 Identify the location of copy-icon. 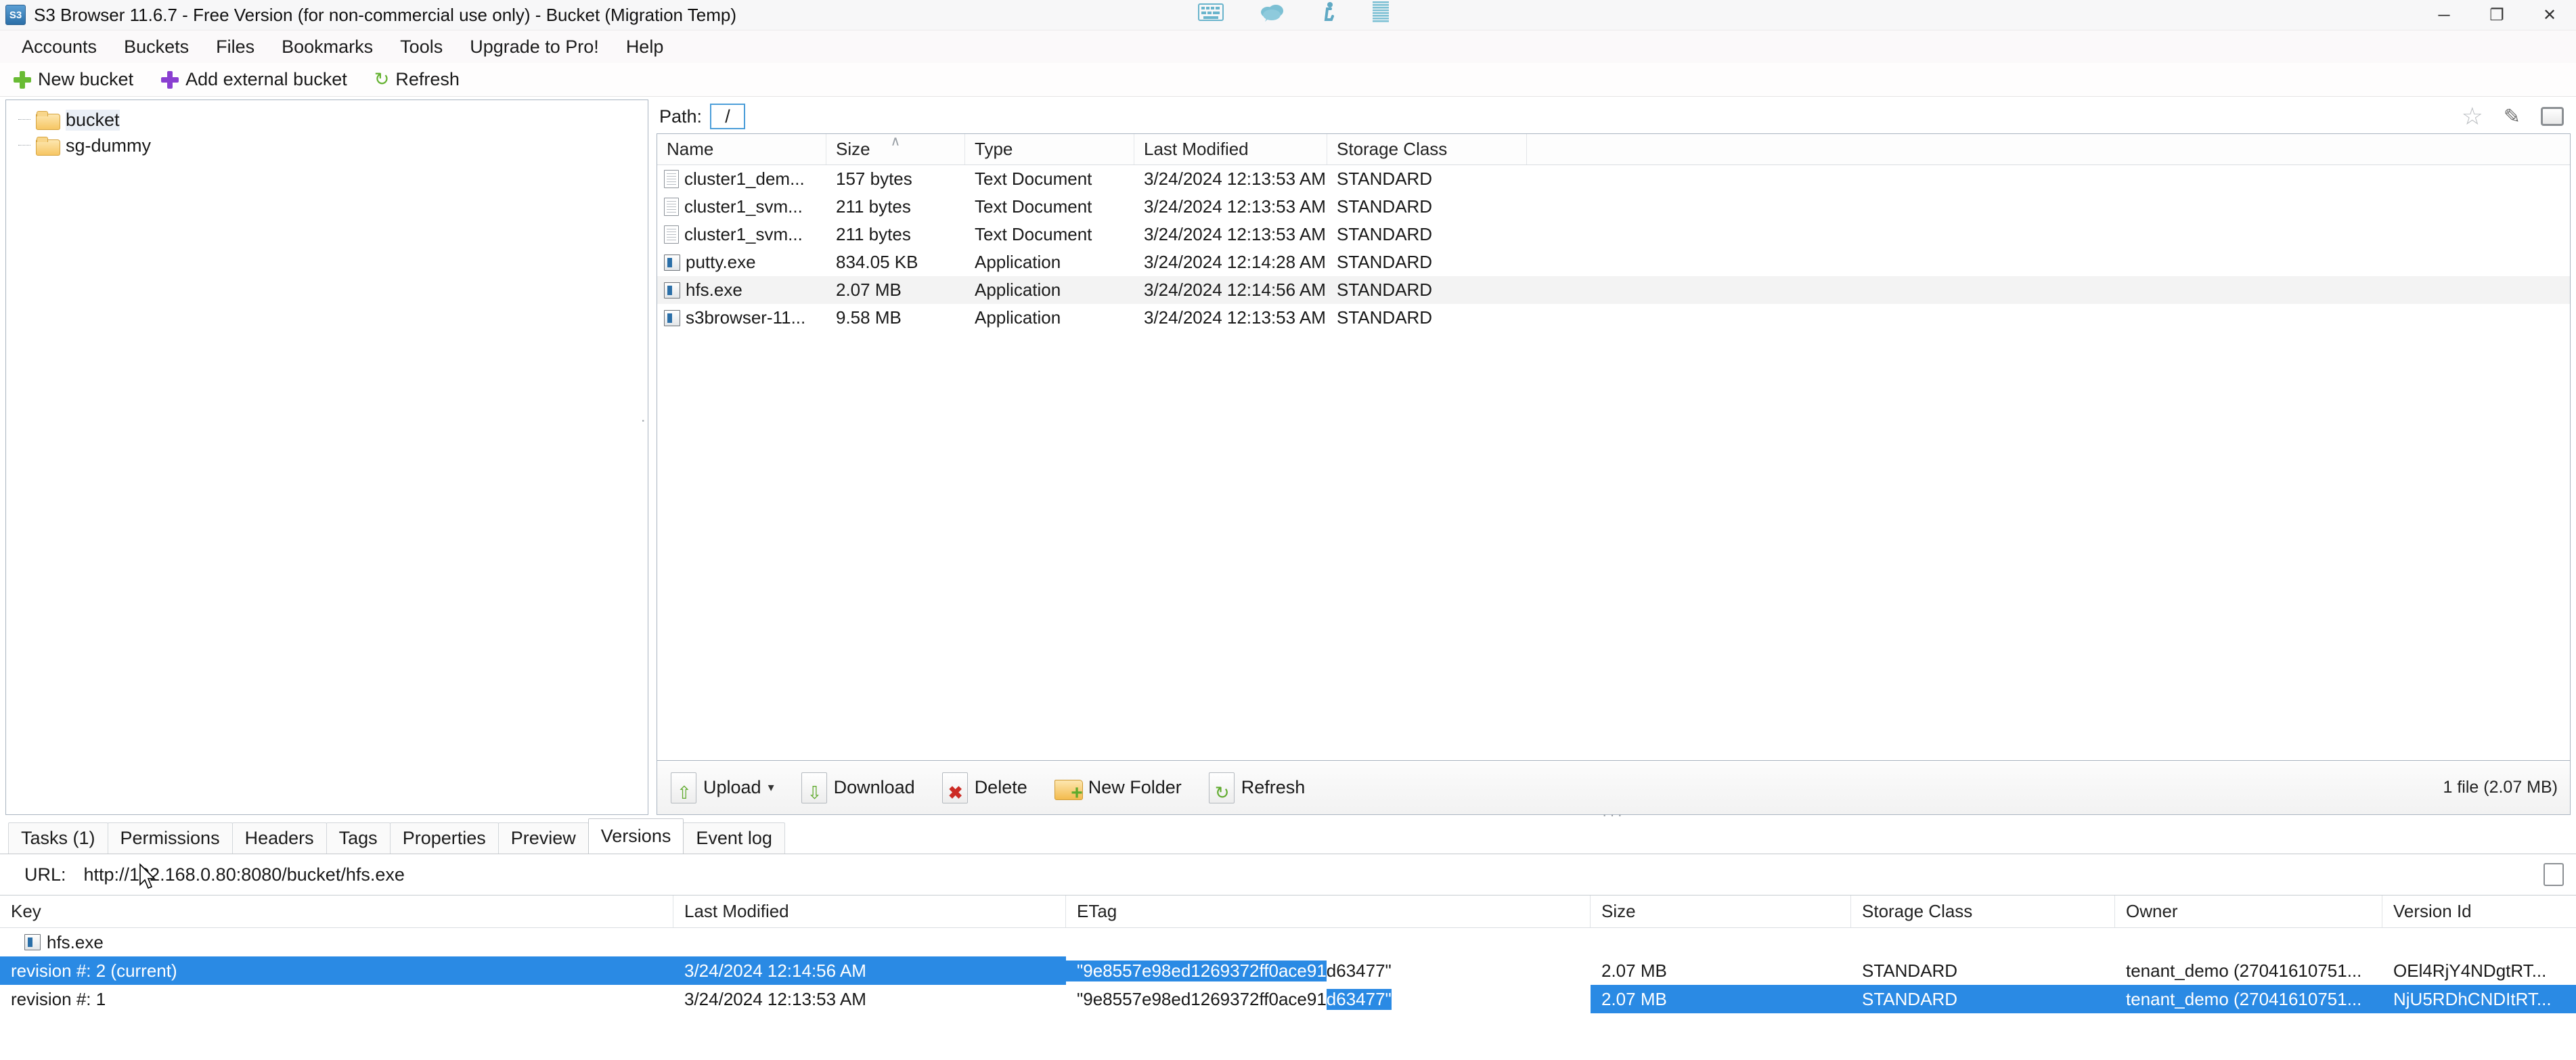
(2554, 874).